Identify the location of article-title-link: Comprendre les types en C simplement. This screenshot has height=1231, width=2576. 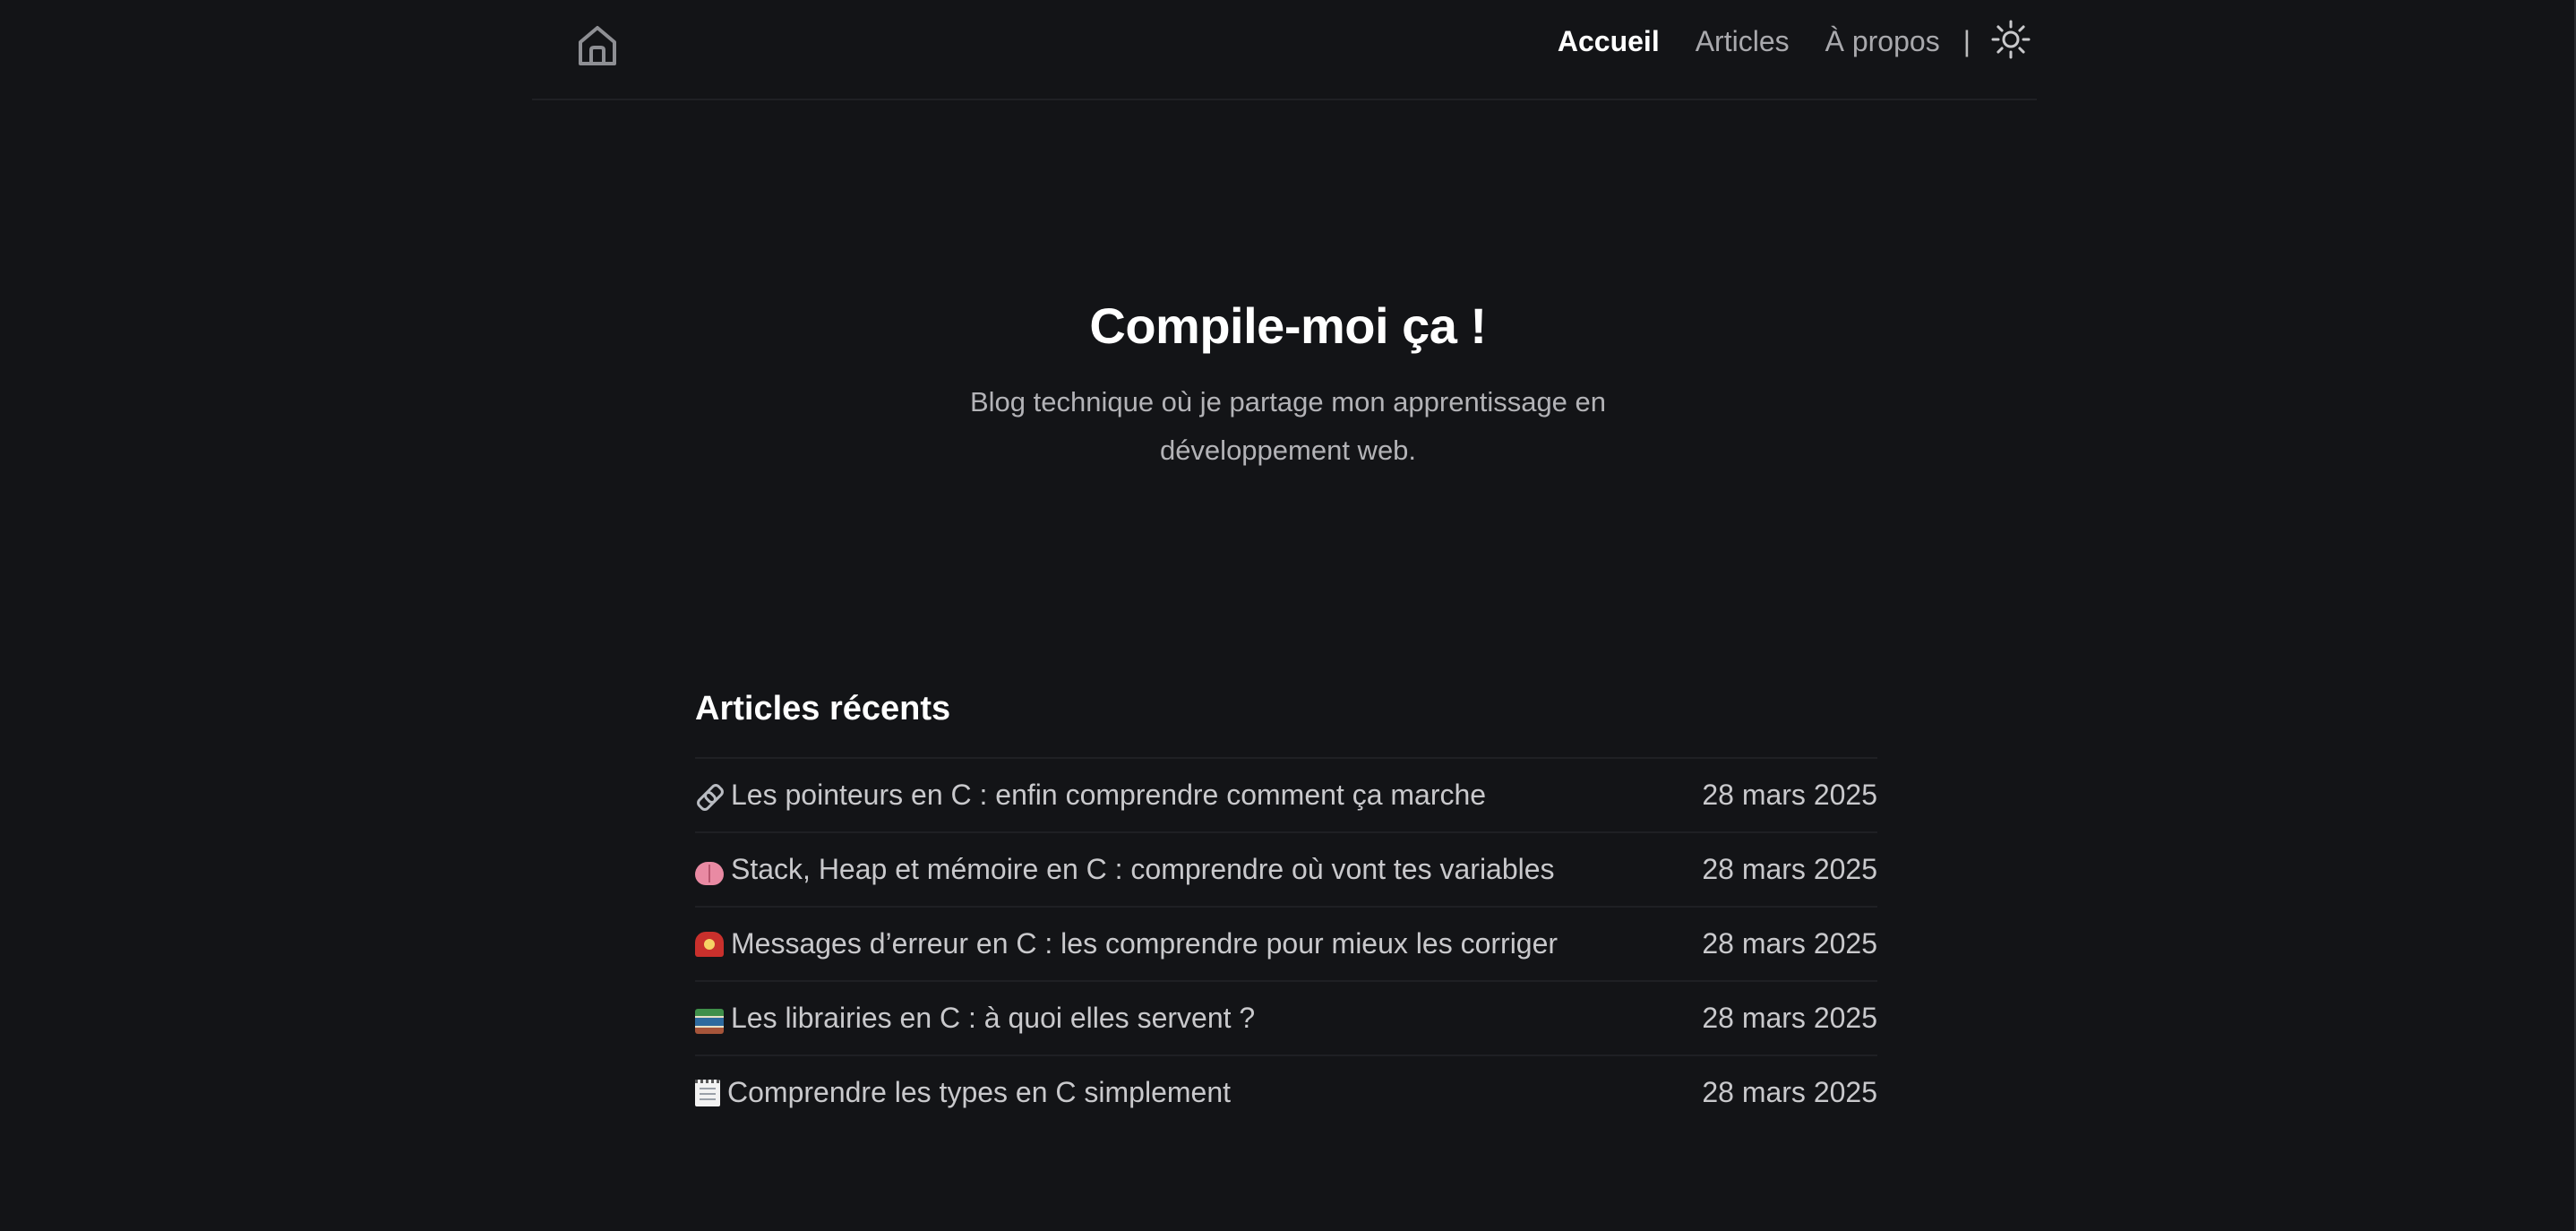
(963, 1092).